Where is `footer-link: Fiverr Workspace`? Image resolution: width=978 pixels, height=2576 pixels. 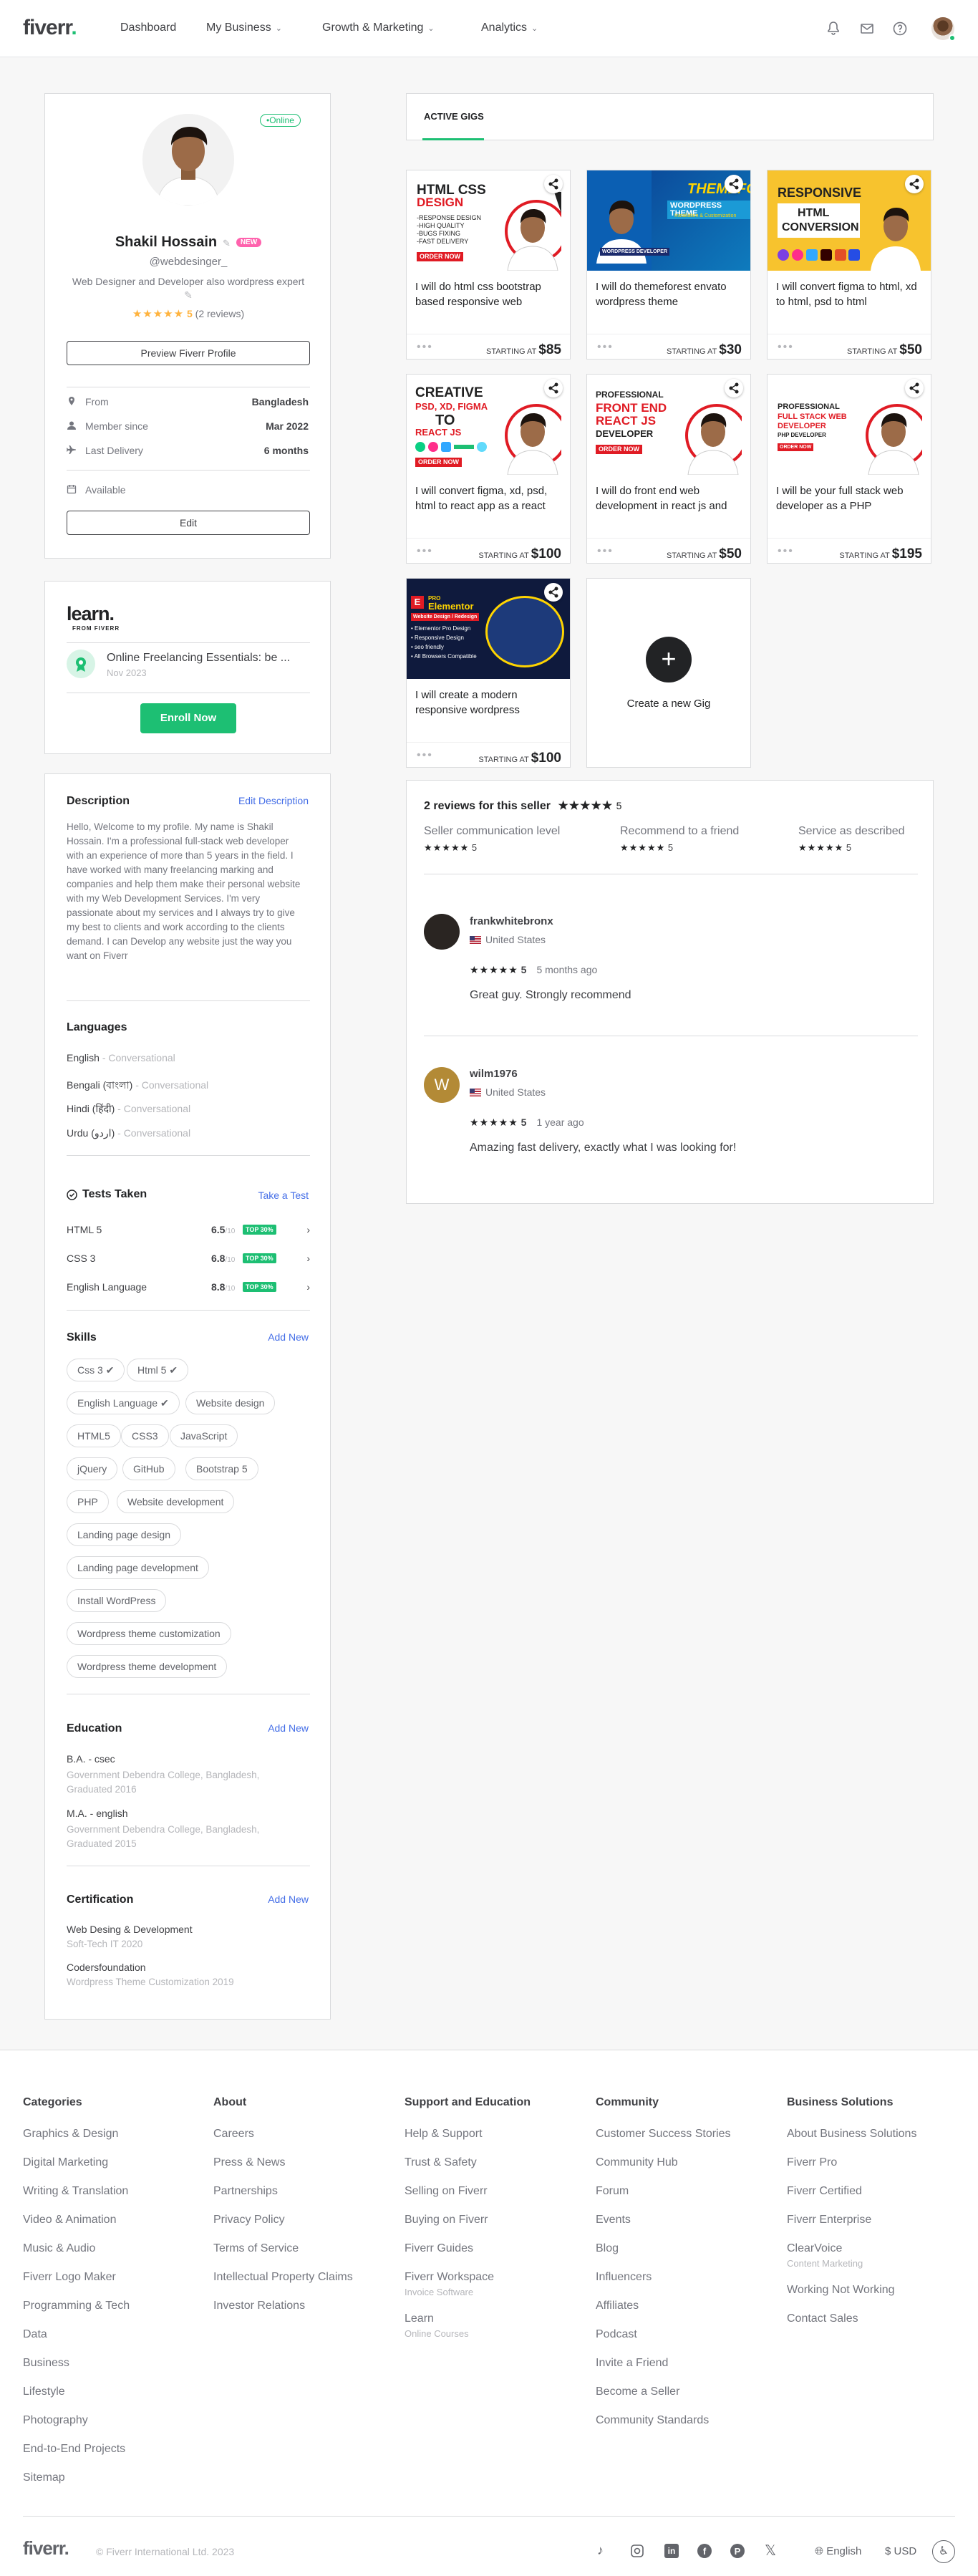
footer-link: Fiverr Workspace is located at coordinates (449, 2277).